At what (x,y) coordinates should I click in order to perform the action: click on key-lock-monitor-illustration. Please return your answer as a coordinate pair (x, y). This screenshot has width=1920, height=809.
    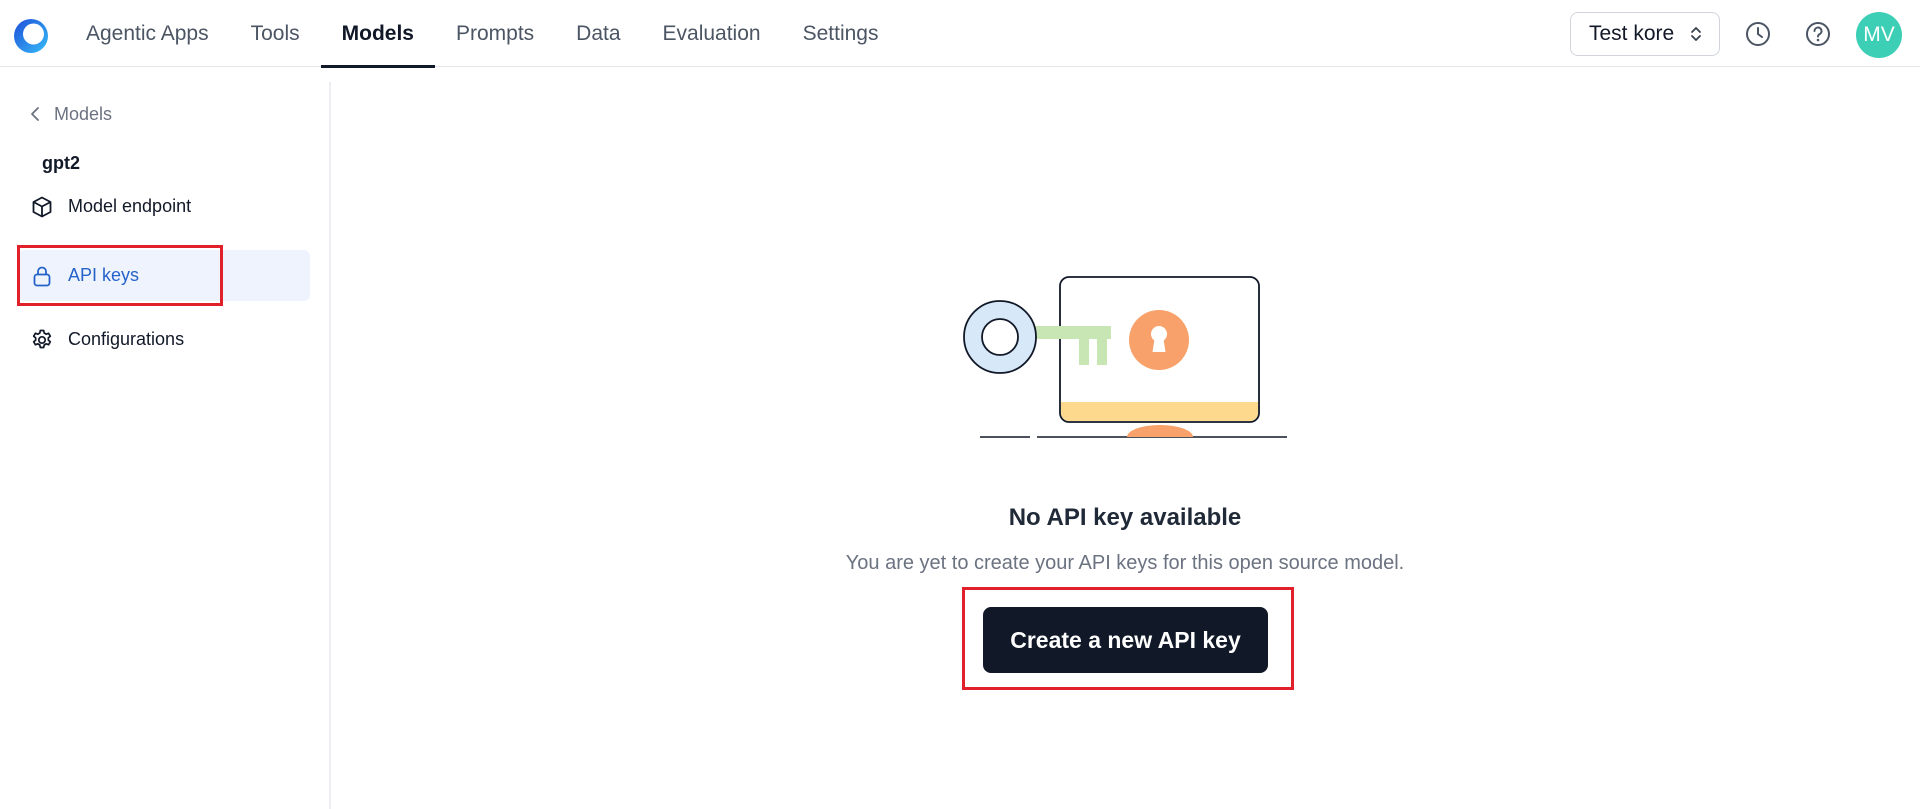
    Looking at the image, I should click on (1125, 357).